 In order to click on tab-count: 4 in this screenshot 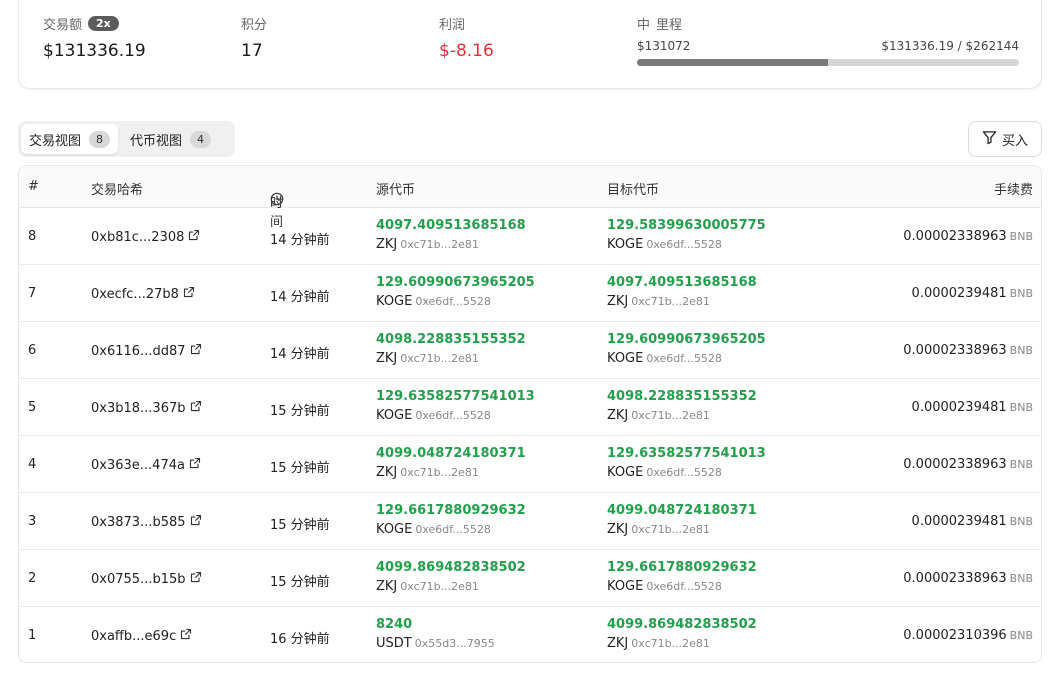, I will do `click(201, 139)`.